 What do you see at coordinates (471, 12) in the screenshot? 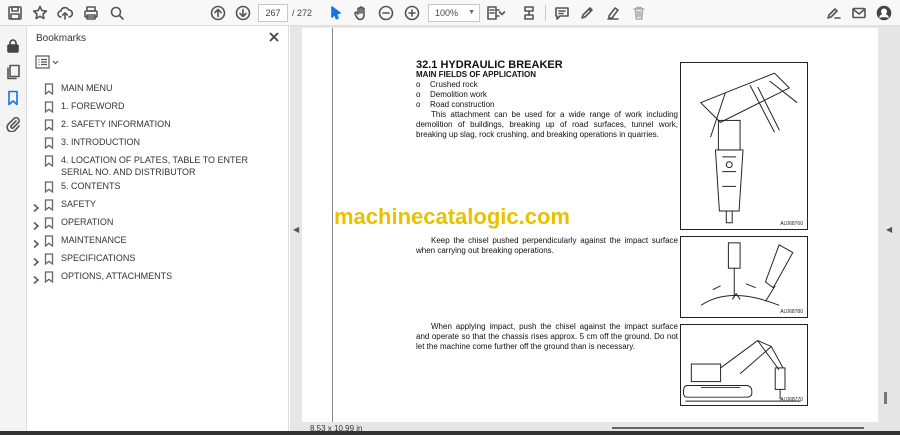
I see `chevron-down-icon: ▼` at bounding box center [471, 12].